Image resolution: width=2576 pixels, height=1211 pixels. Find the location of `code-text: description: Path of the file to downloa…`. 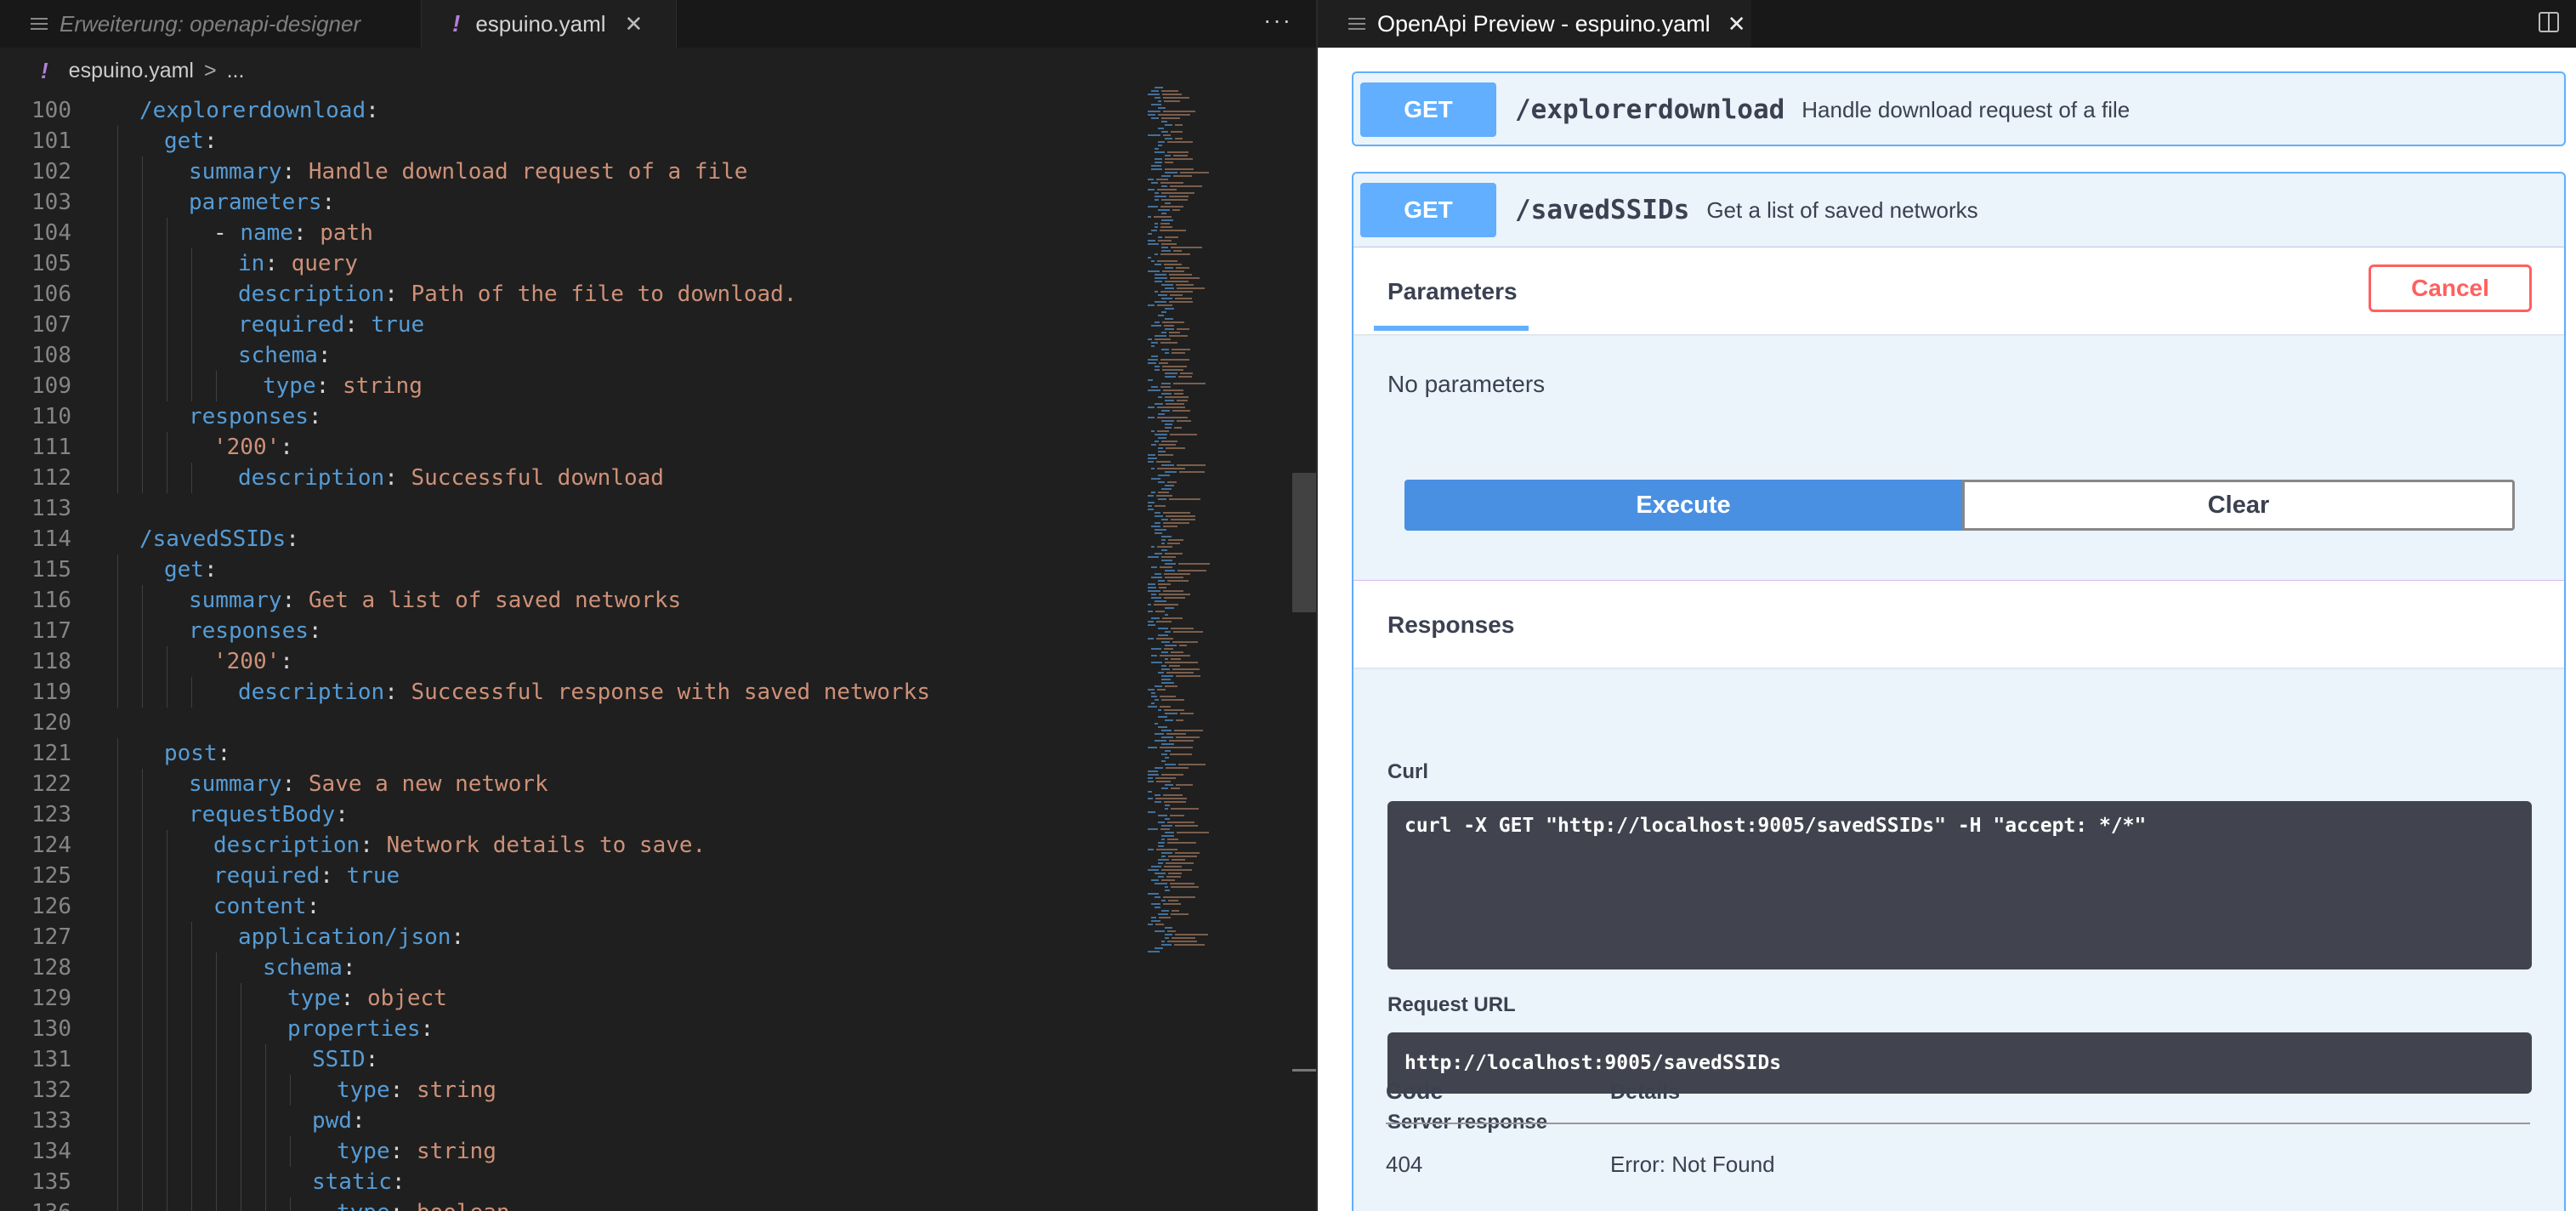

code-text: description: Path of the file to downloa… is located at coordinates (518, 294).